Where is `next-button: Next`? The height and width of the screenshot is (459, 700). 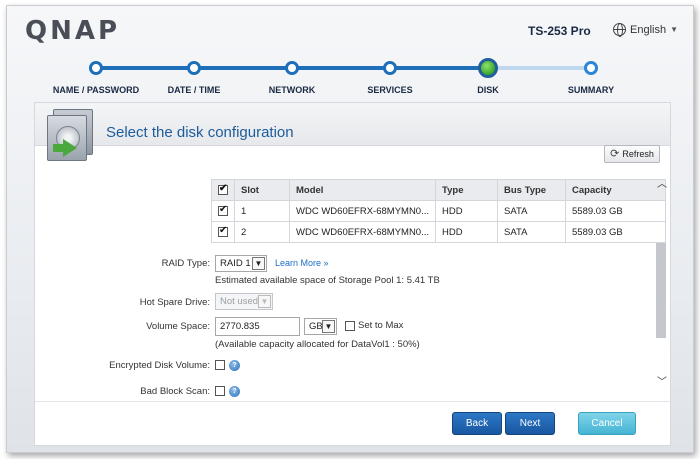
next-button: Next is located at coordinates (530, 423).